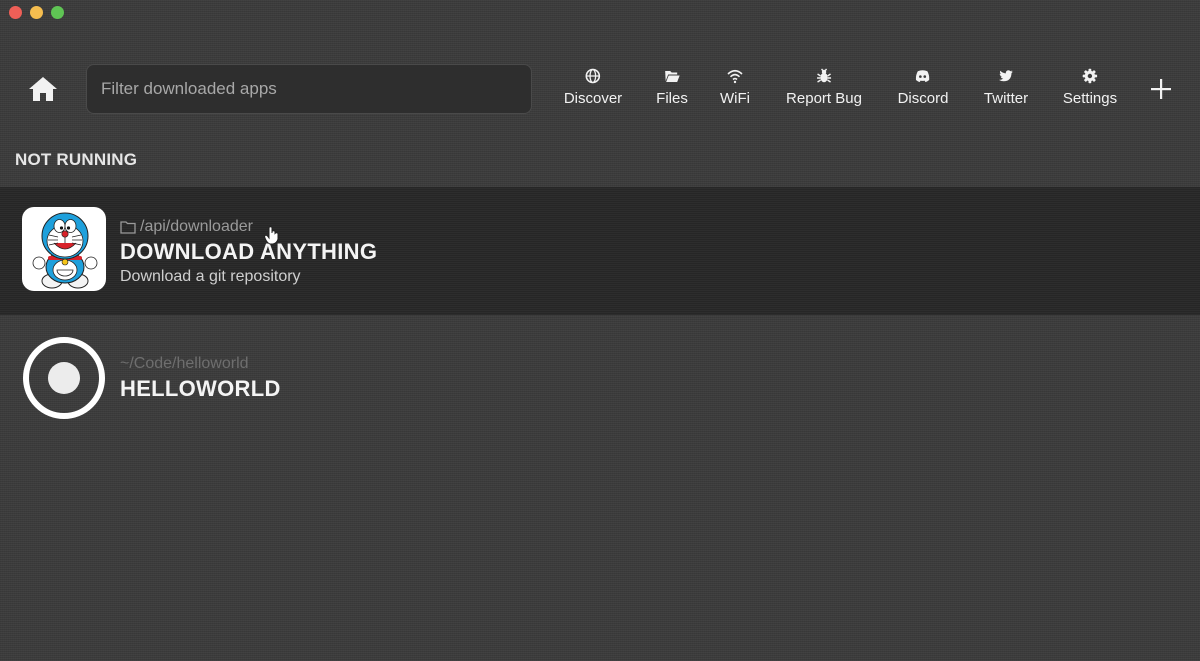 The height and width of the screenshot is (661, 1200). I want to click on globe-icon, so click(593, 76).